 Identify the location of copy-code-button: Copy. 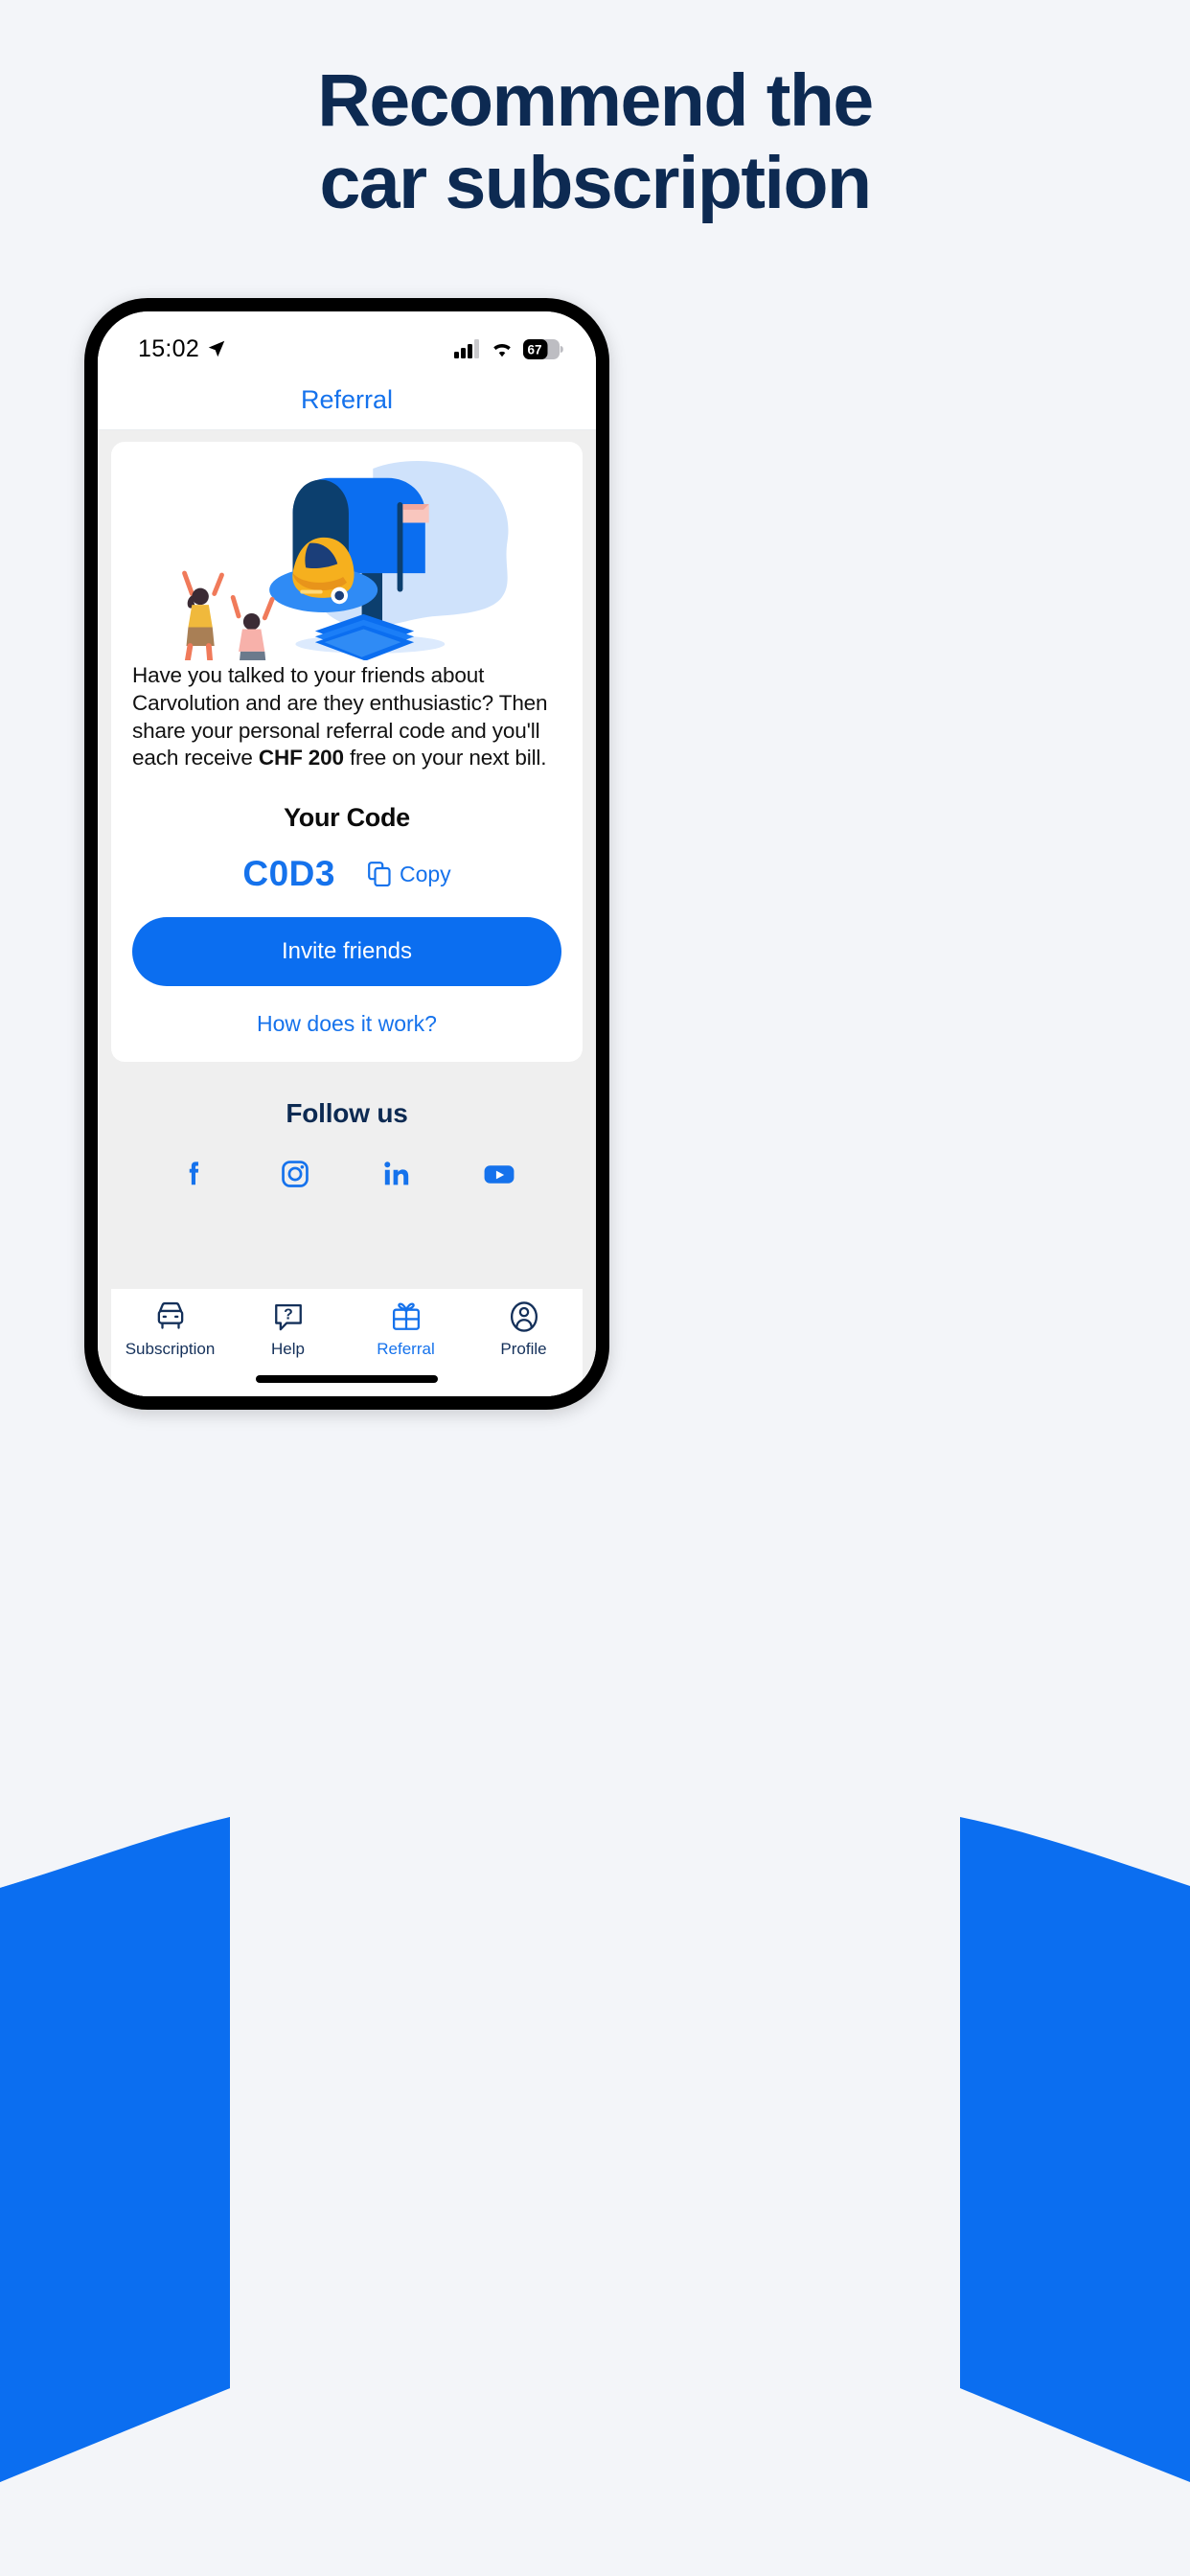
(410, 874).